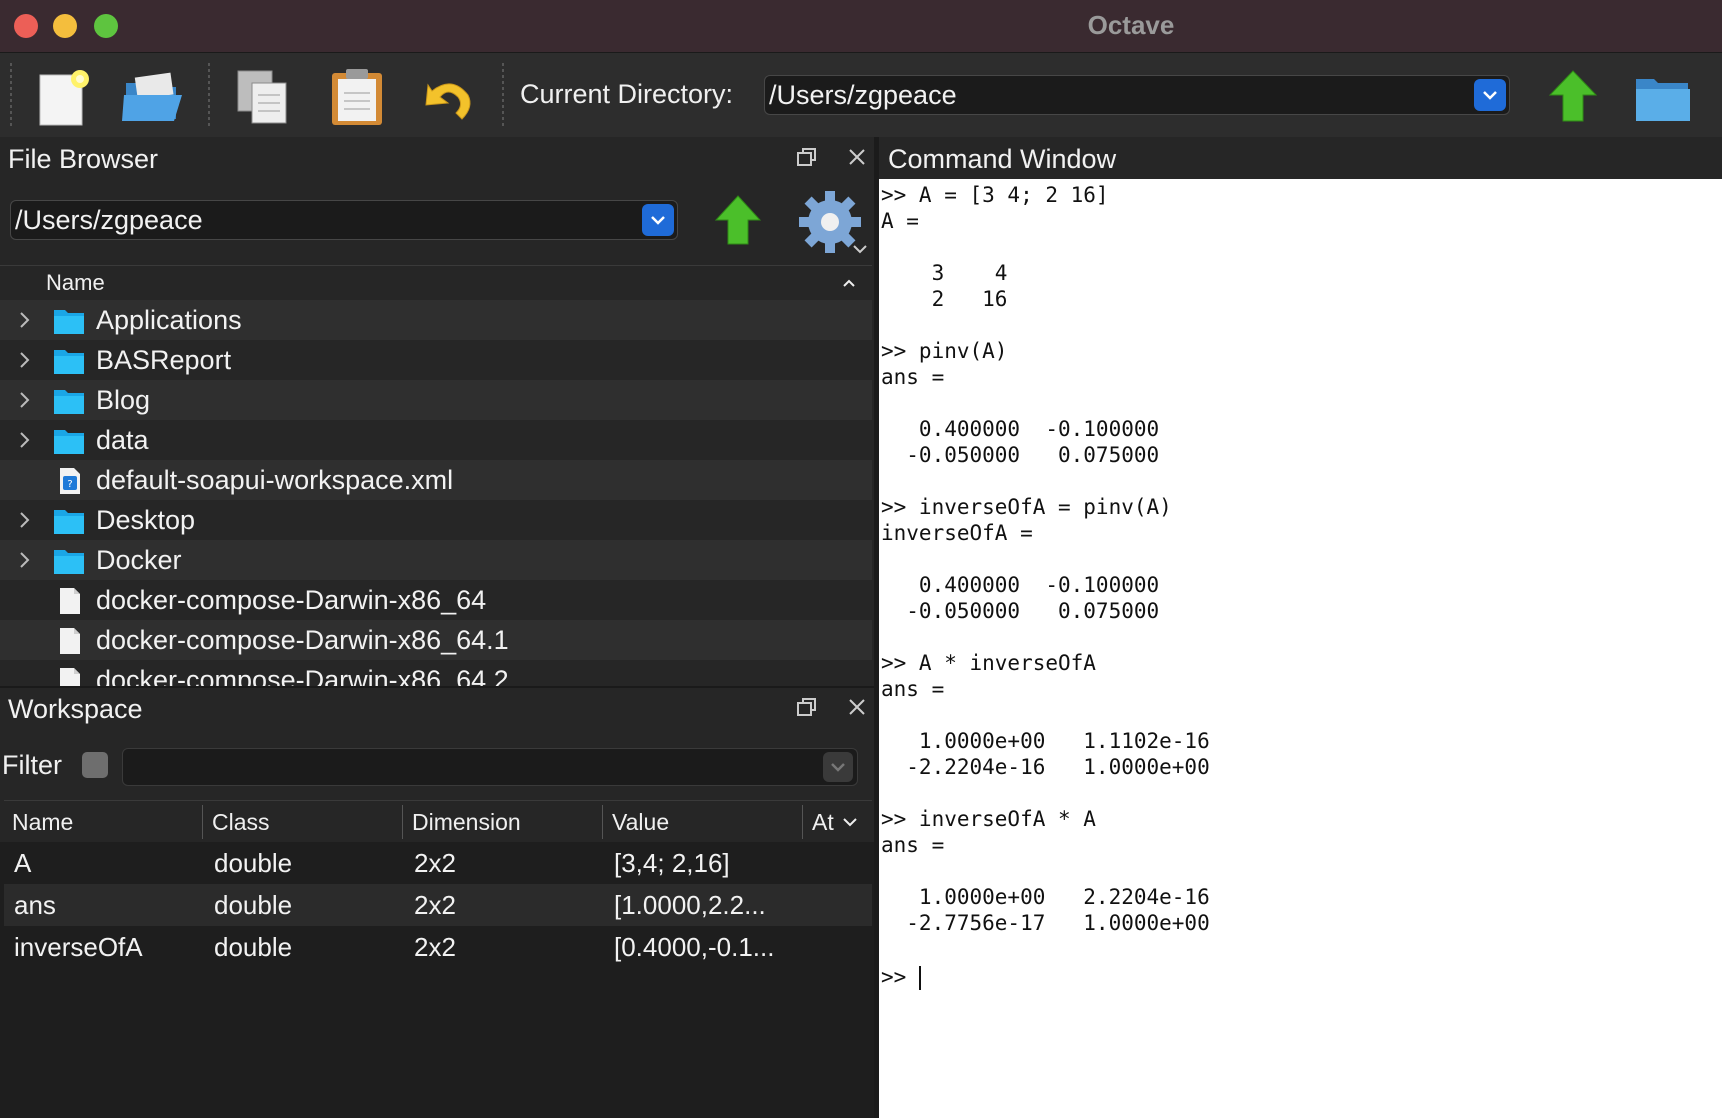  I want to click on dock-divider, so click(437, 687).